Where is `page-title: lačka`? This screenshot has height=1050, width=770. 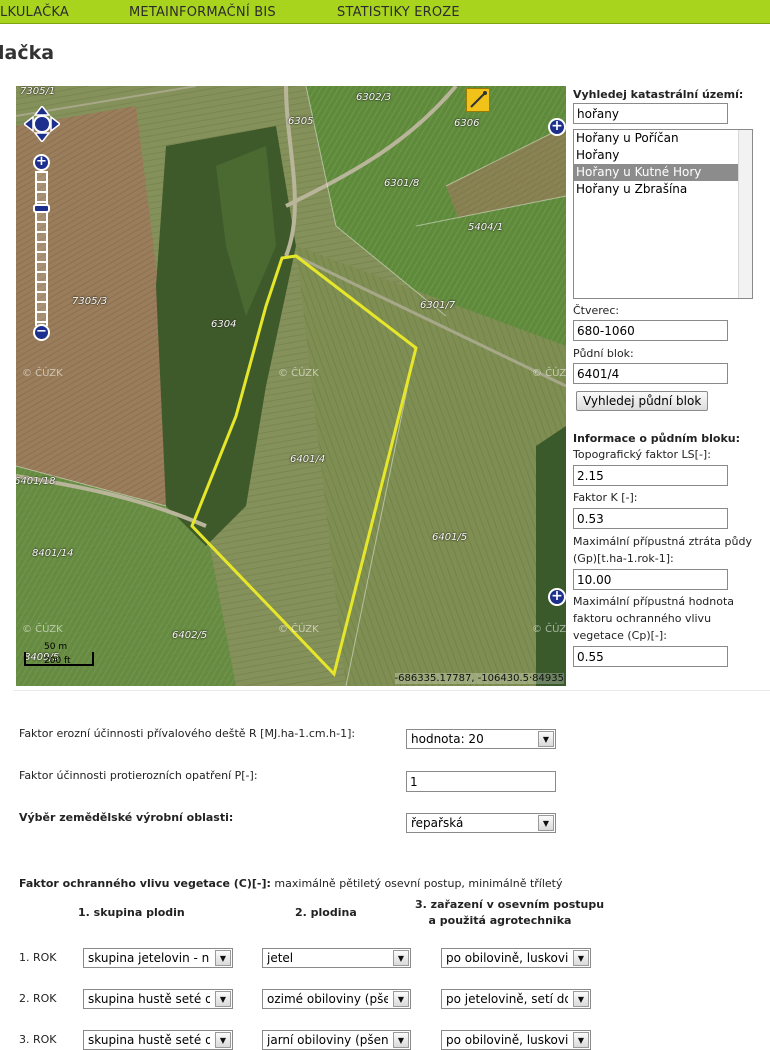
page-title: lačka is located at coordinates (27, 53).